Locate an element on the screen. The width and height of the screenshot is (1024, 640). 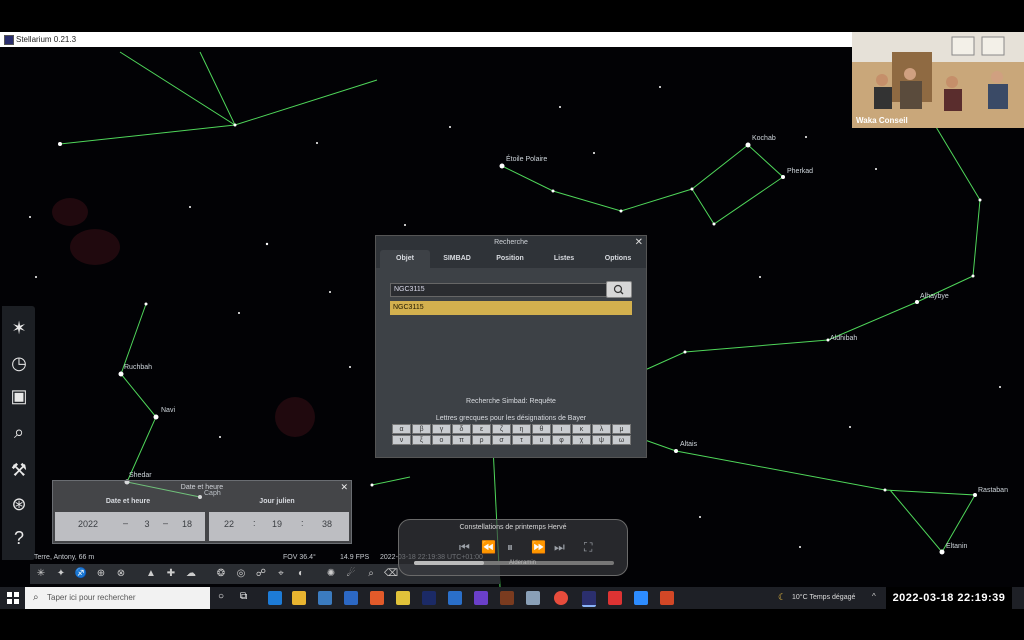
greek-letter-key: ε is located at coordinates (481, 429).